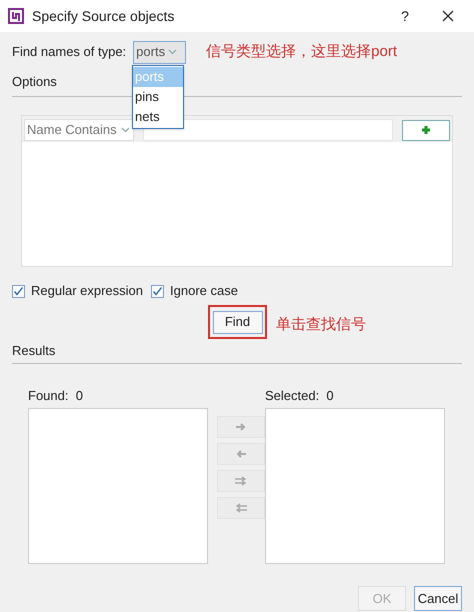 The width and height of the screenshot is (474, 612). What do you see at coordinates (448, 16) in the screenshot?
I see `close-icon` at bounding box center [448, 16].